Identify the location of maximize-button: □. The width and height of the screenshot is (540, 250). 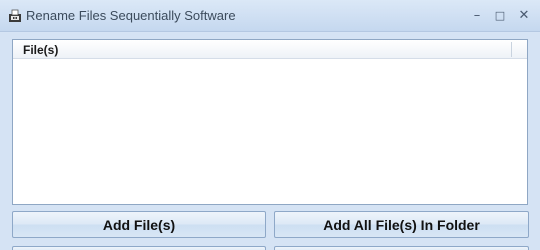
(500, 15).